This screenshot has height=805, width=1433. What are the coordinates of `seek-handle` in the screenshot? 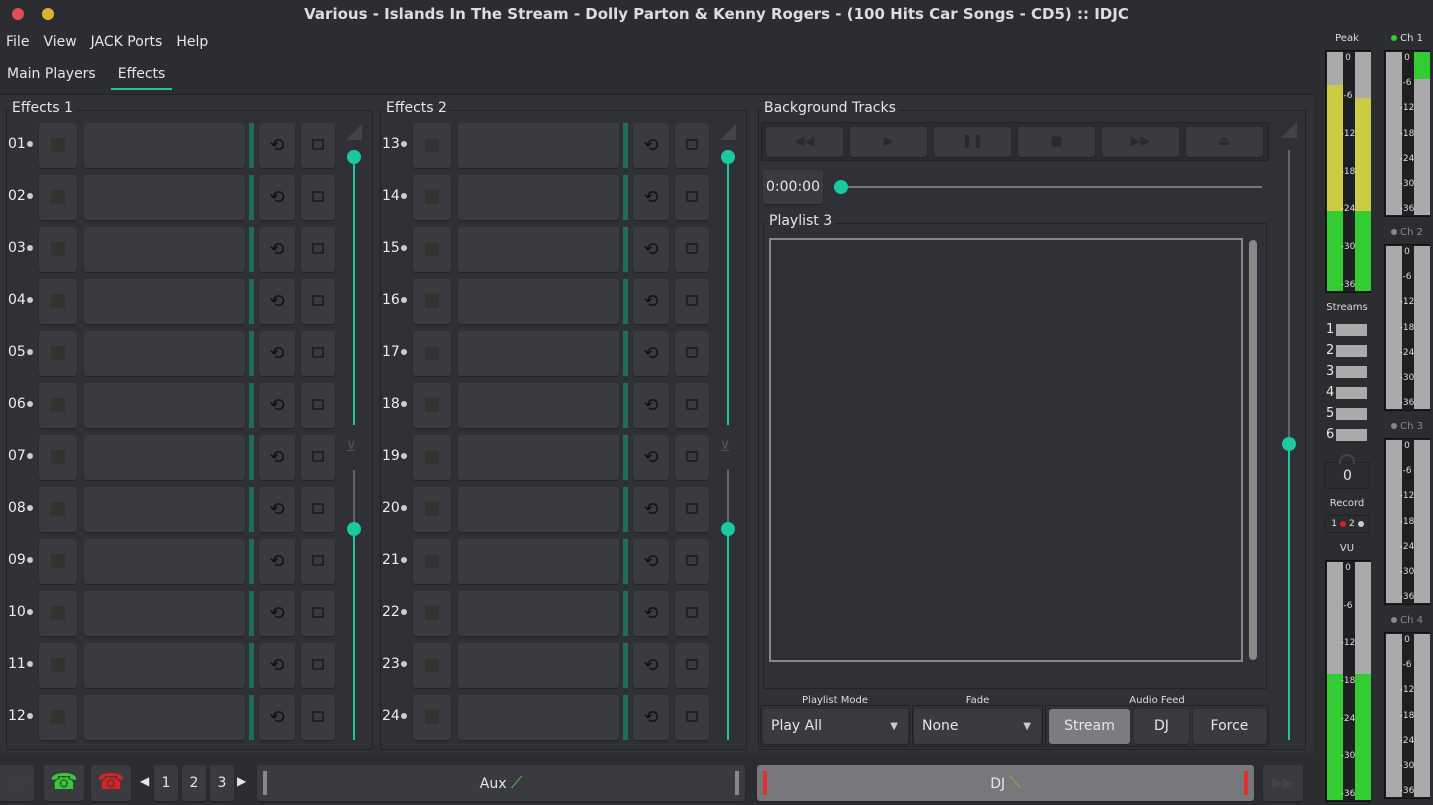 It's located at (841, 187).